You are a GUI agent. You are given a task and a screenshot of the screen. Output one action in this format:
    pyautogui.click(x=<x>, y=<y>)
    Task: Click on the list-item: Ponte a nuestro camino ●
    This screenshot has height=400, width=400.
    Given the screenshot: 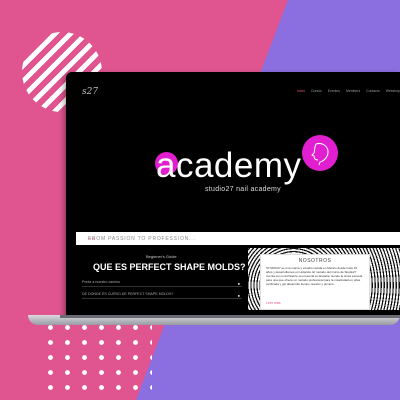 What is the action you would take?
    pyautogui.click(x=162, y=283)
    